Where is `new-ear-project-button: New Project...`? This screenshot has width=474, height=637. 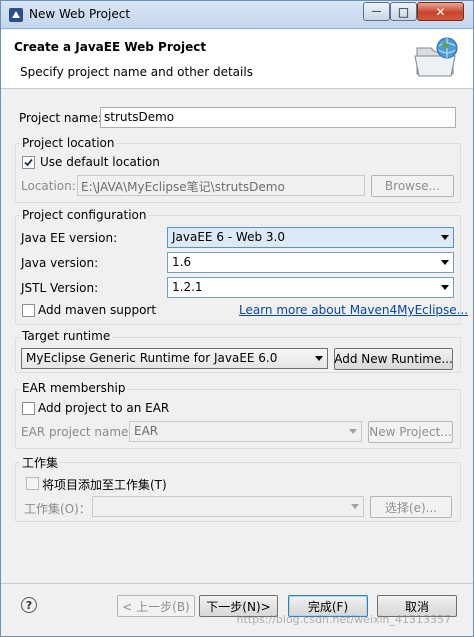 new-ear-project-button: New Project... is located at coordinates (410, 432).